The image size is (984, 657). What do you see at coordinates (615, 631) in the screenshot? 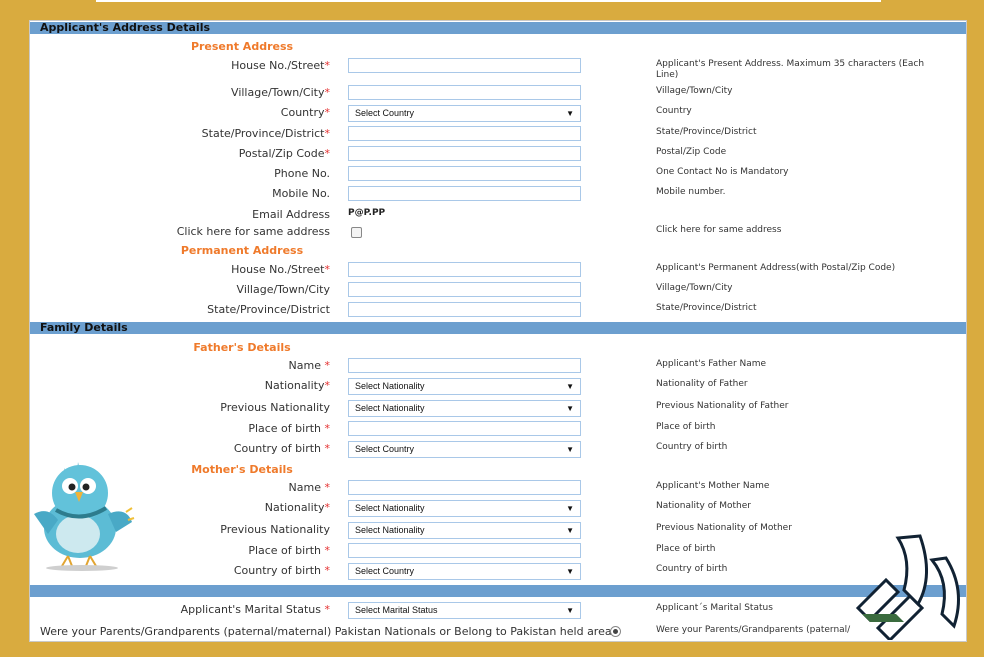
I see `parents-question-radio` at bounding box center [615, 631].